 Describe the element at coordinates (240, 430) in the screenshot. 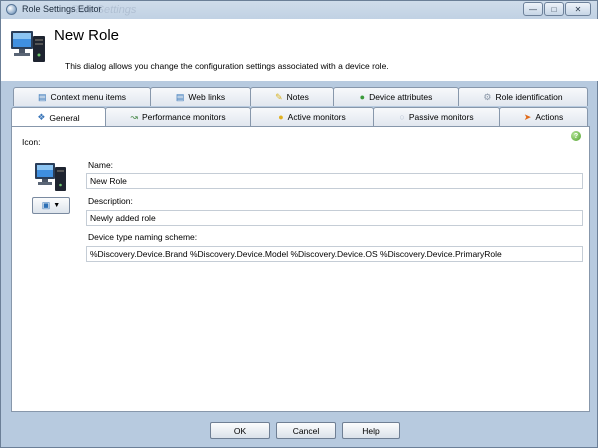

I see `ok-button: OK` at that location.